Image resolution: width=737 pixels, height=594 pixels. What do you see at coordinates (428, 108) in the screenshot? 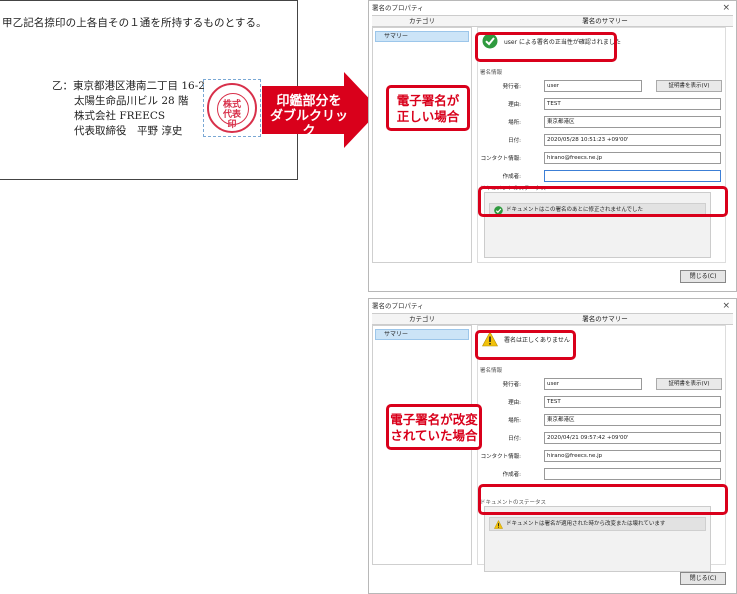
I see `valid-signature-callout: 電子署名が 正しい場合` at bounding box center [428, 108].